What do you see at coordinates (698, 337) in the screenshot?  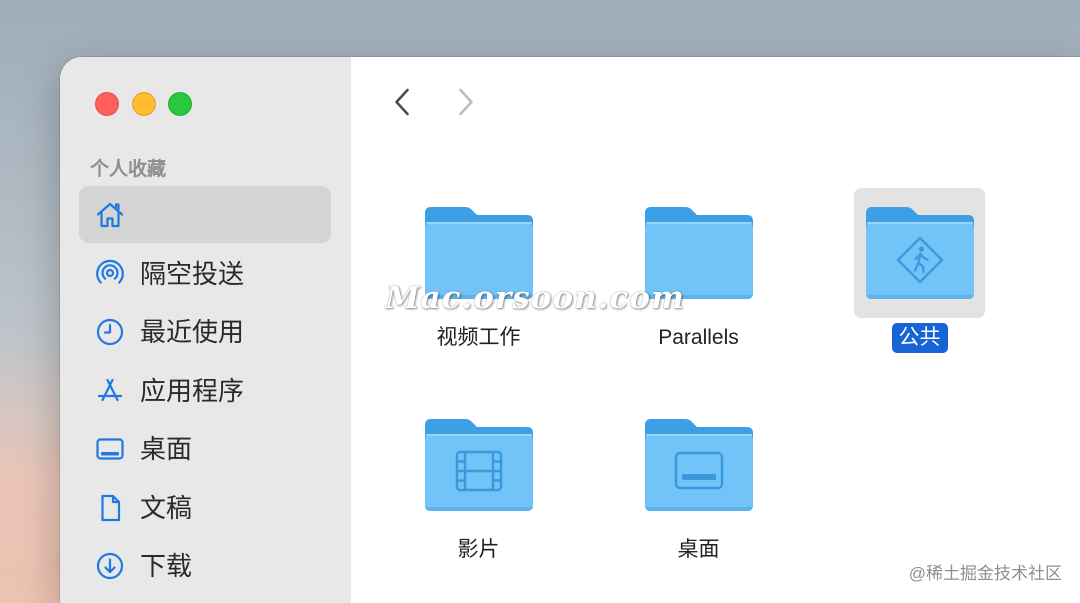 I see `file-name: Parallels` at bounding box center [698, 337].